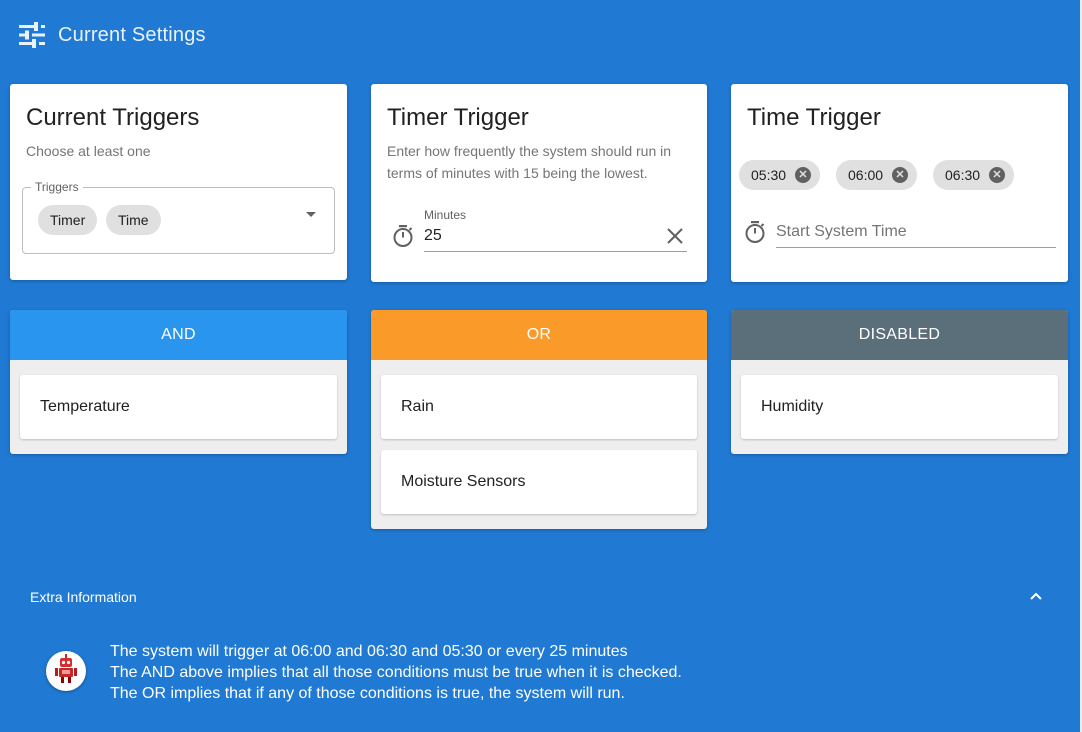 The image size is (1082, 732). What do you see at coordinates (539, 482) in the screenshot?
I see `condition-item-moisture-sensors: Moisture Sensors` at bounding box center [539, 482].